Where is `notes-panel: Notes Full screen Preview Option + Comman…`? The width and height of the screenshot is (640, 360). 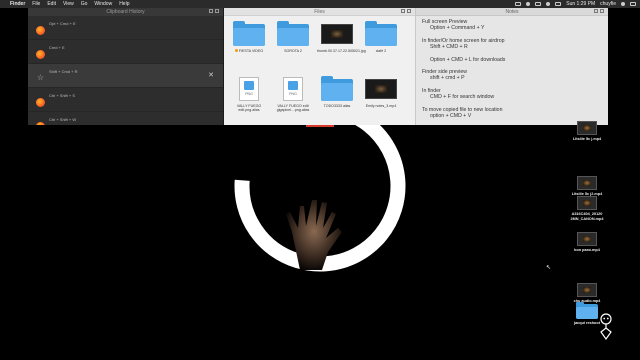 notes-panel: Notes Full screen Preview Option + Comman… is located at coordinates (512, 66).